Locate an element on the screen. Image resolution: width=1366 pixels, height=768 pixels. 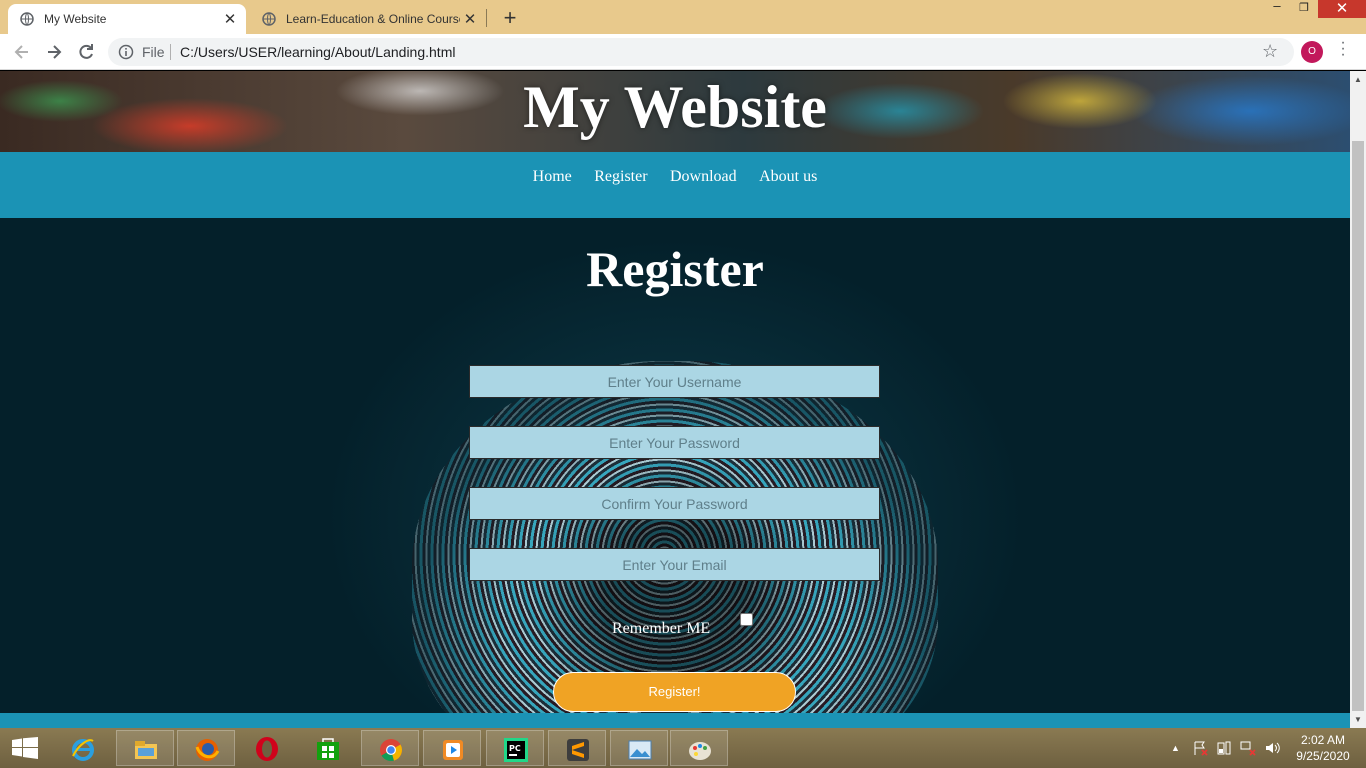
nav-link-register: Register is located at coordinates (620, 177).